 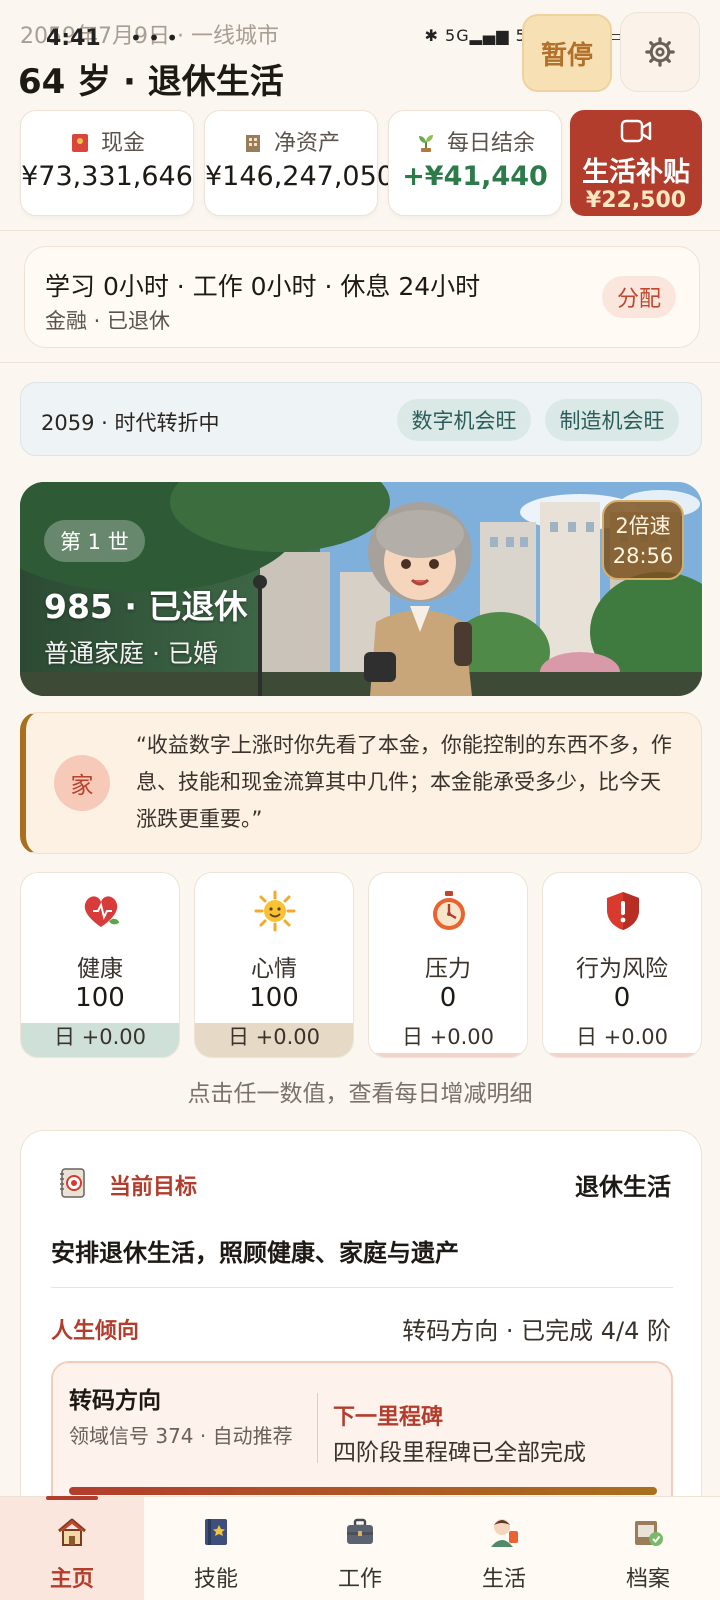 What do you see at coordinates (122, 143) in the screenshot?
I see `cash-label: 现金` at bounding box center [122, 143].